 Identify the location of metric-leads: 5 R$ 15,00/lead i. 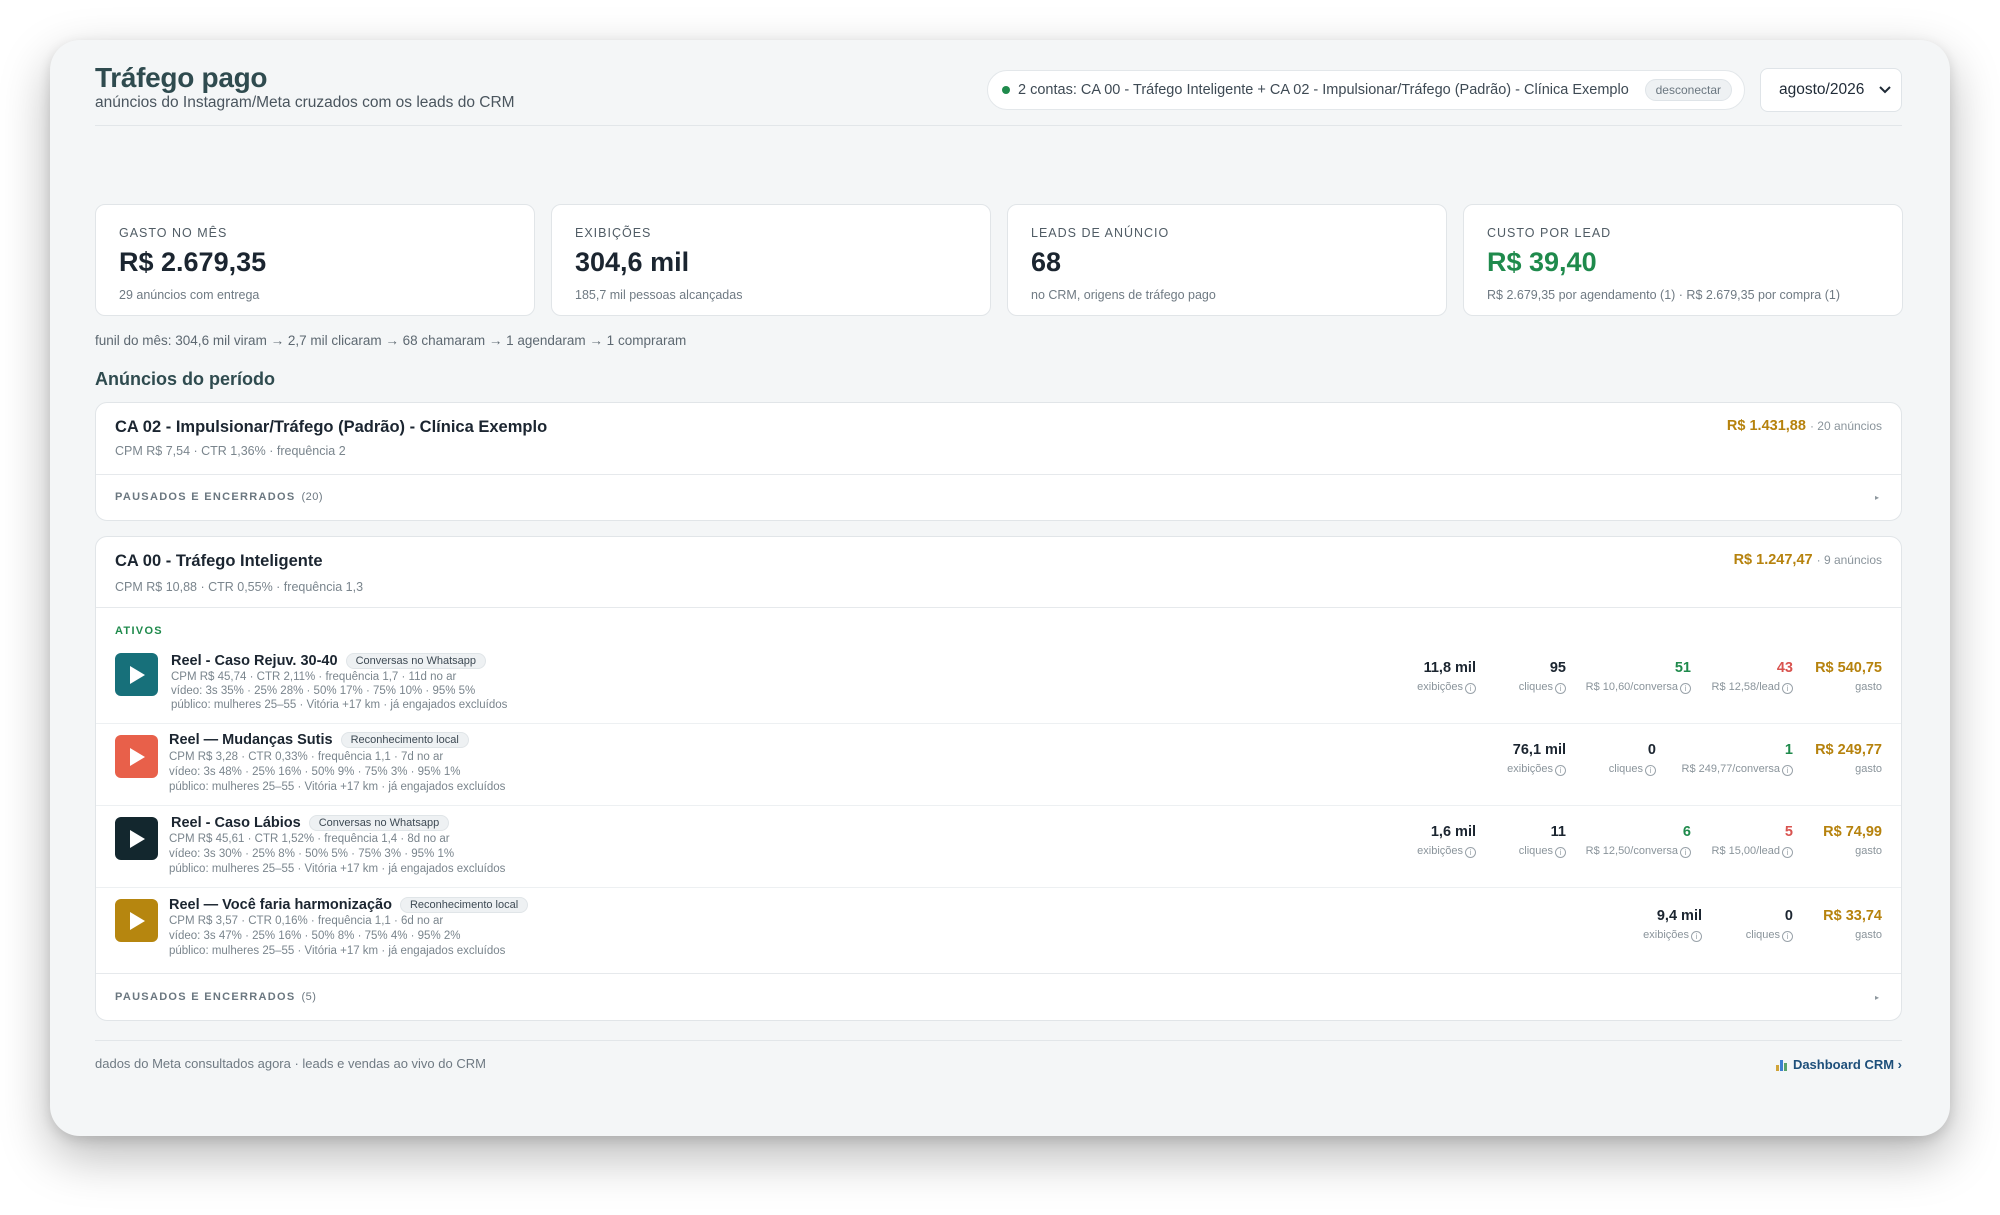
(1752, 841).